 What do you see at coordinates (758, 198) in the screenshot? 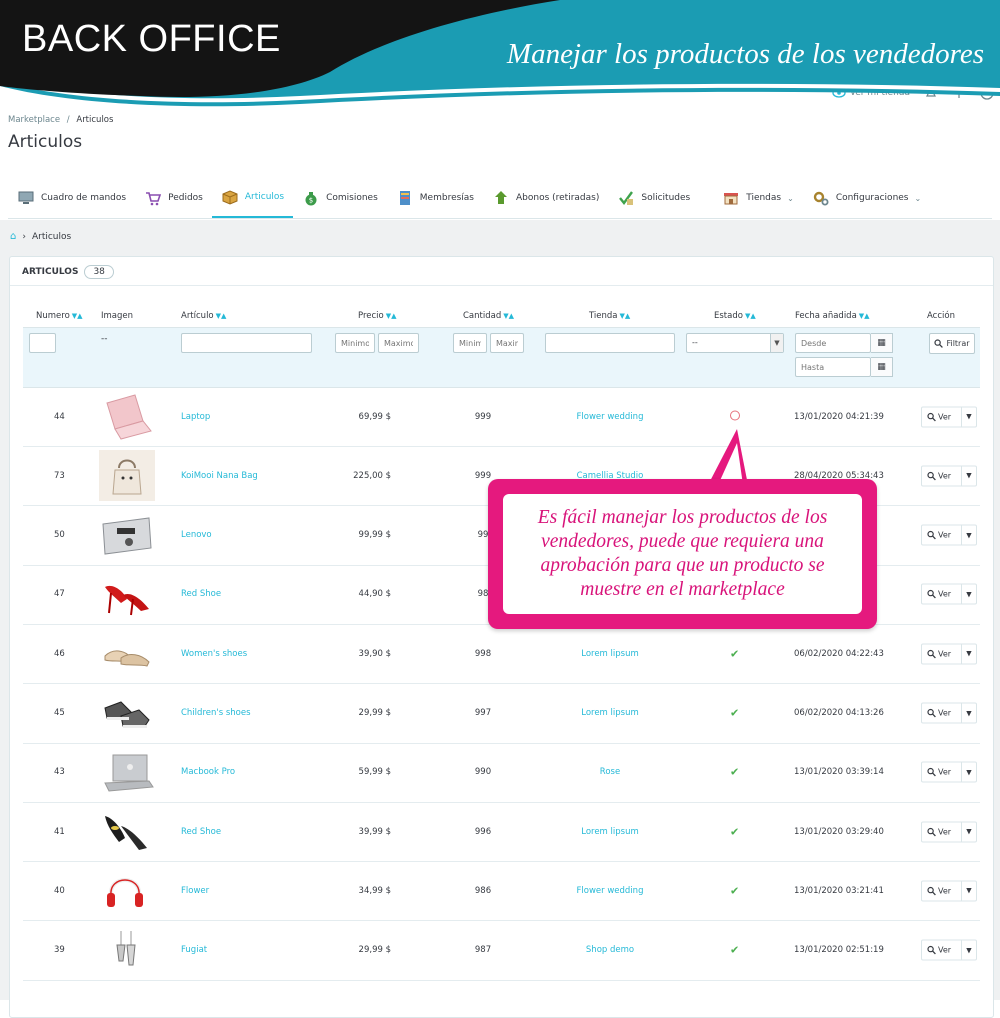
I see `tab-stores: Tiendas ⌄` at bounding box center [758, 198].